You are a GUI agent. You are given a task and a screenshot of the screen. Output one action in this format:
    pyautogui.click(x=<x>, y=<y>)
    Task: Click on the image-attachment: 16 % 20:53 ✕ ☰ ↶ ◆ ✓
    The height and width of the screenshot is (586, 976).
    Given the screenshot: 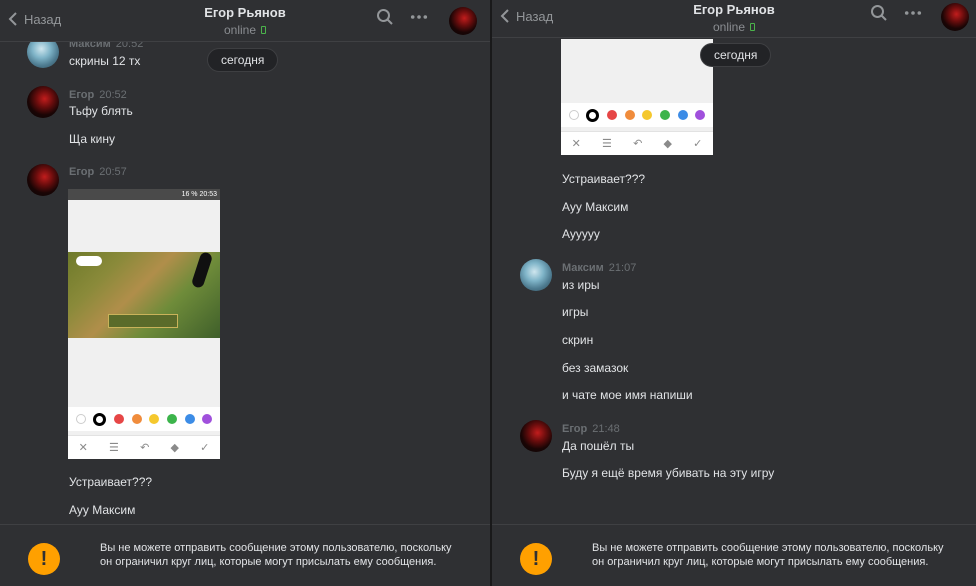 What is the action you would take?
    pyautogui.click(x=144, y=324)
    